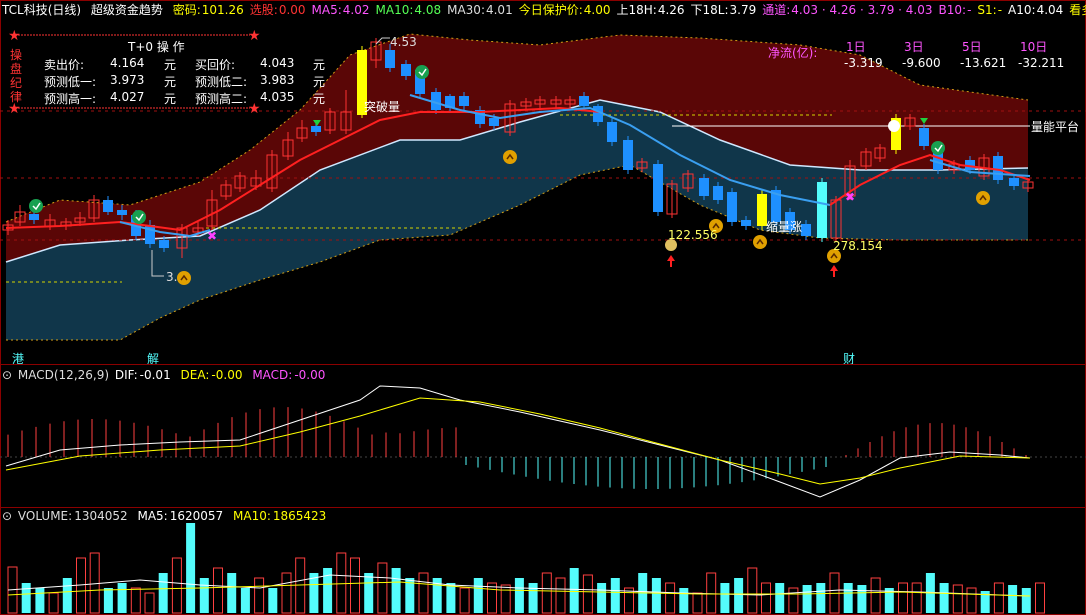 The width and height of the screenshot is (1086, 615). I want to click on macd-toggle-icon: ⊙, so click(7, 375).